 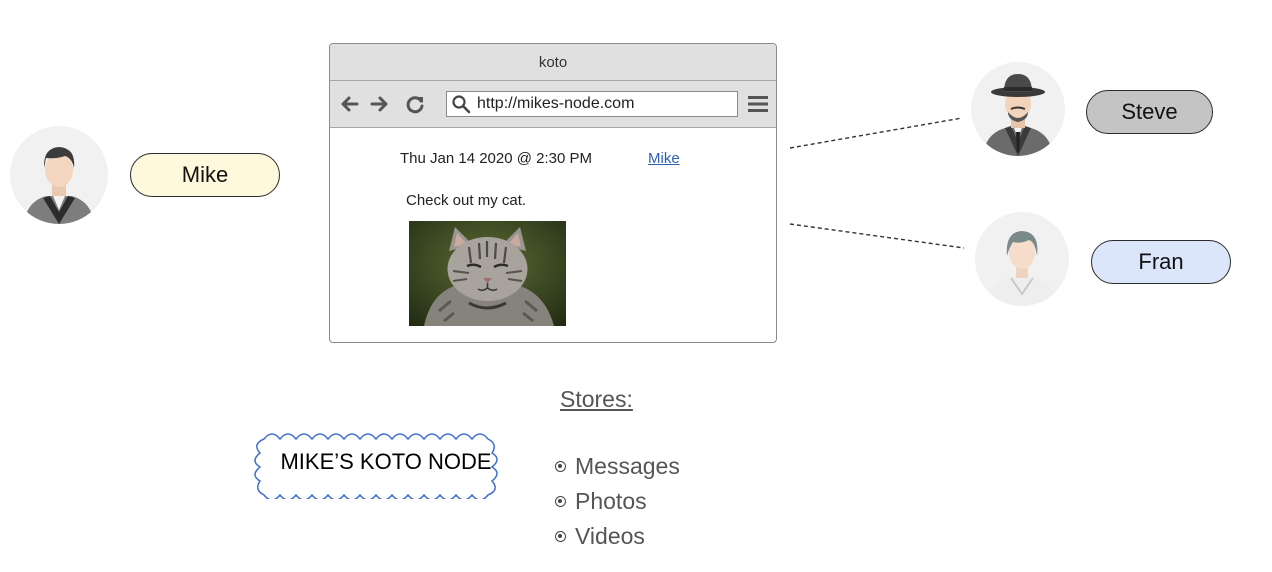 I want to click on store-item-label: Videos, so click(x=610, y=536).